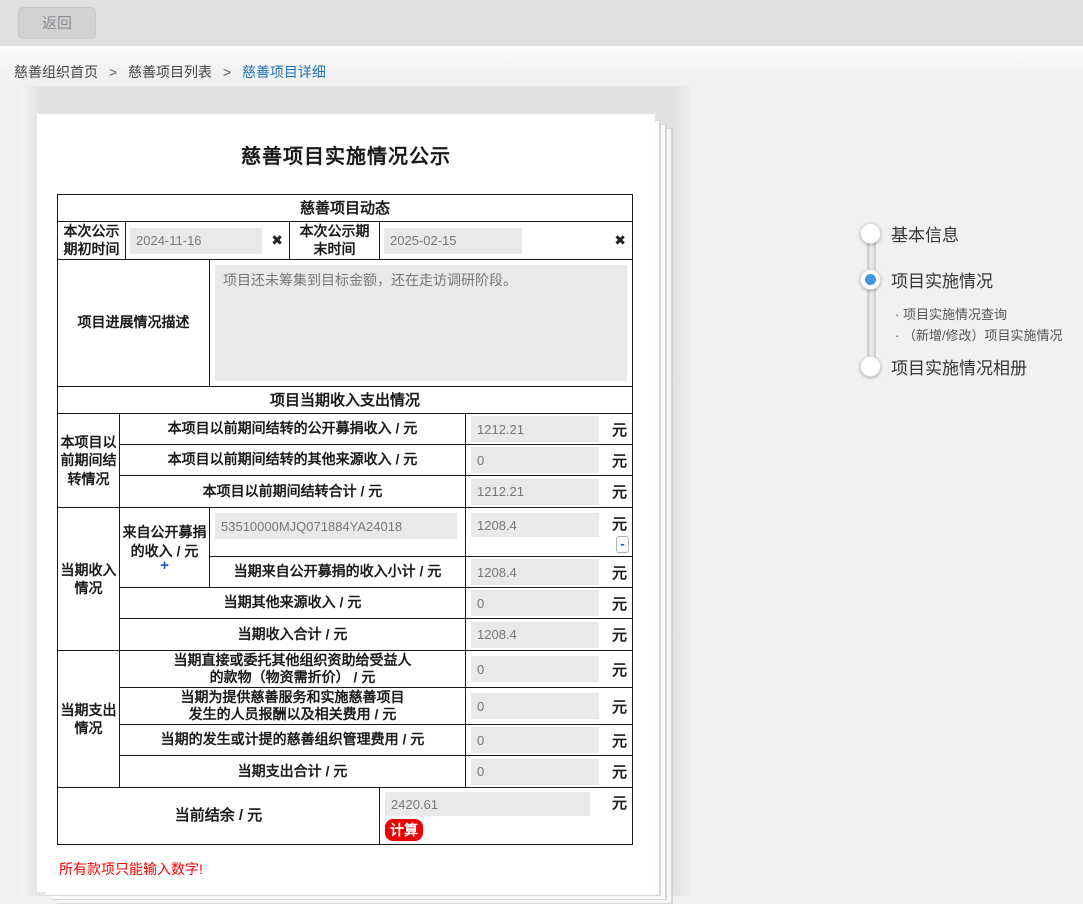 Image resolution: width=1083 pixels, height=904 pixels. Describe the element at coordinates (376, 491) in the screenshot. I see `carryover-total-row: 本项目以前期间结转合计 / 元 元` at that location.